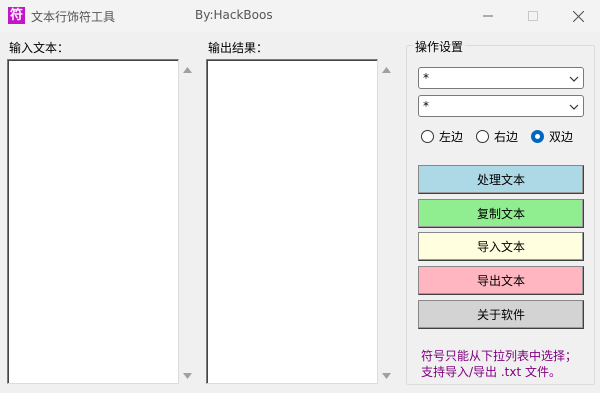  I want to click on radio-left: 左边, so click(442, 136).